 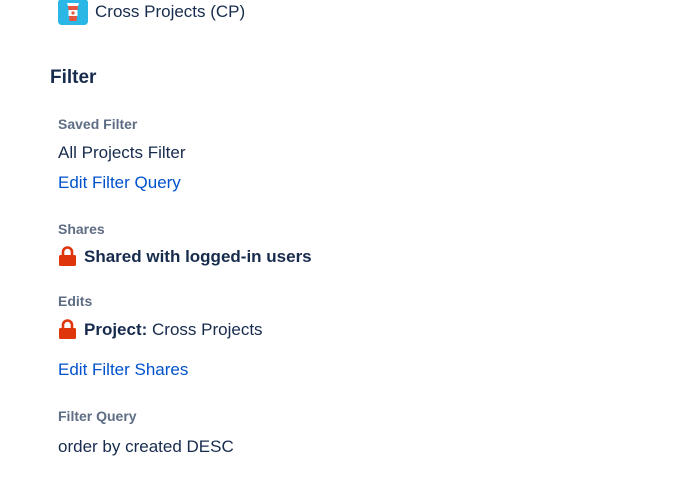 I want to click on filter-section-title: Filter, so click(x=73, y=77).